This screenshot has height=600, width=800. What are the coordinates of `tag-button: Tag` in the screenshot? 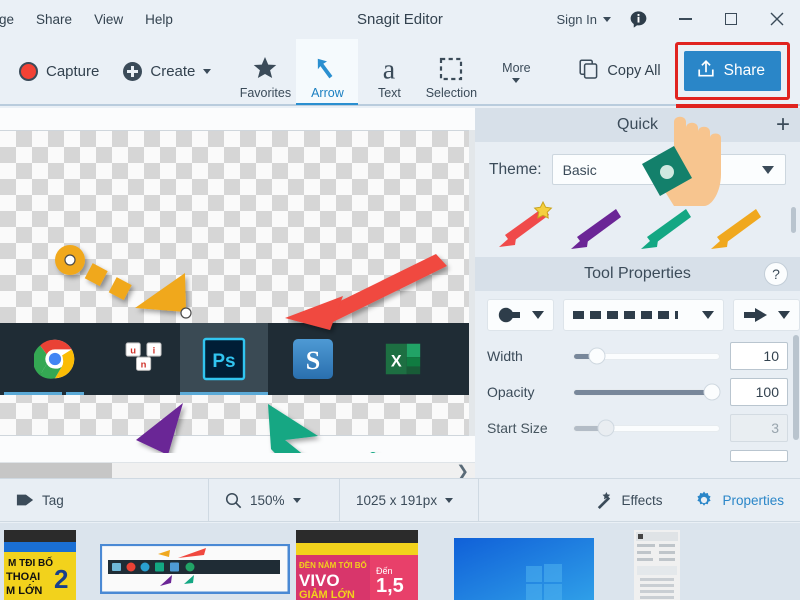 It's located at (104, 500).